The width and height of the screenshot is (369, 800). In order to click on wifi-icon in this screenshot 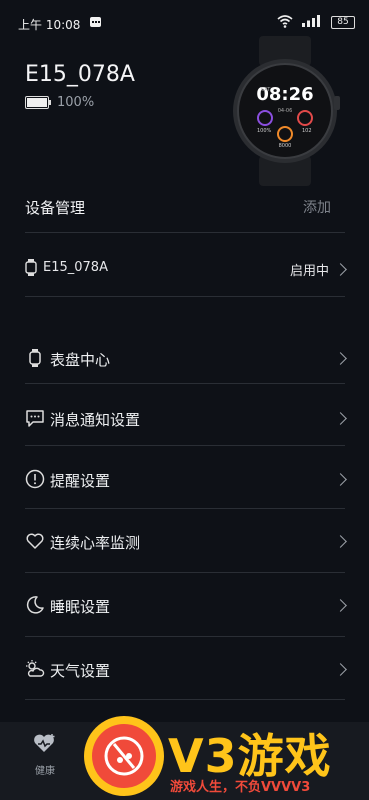, I will do `click(285, 21)`.